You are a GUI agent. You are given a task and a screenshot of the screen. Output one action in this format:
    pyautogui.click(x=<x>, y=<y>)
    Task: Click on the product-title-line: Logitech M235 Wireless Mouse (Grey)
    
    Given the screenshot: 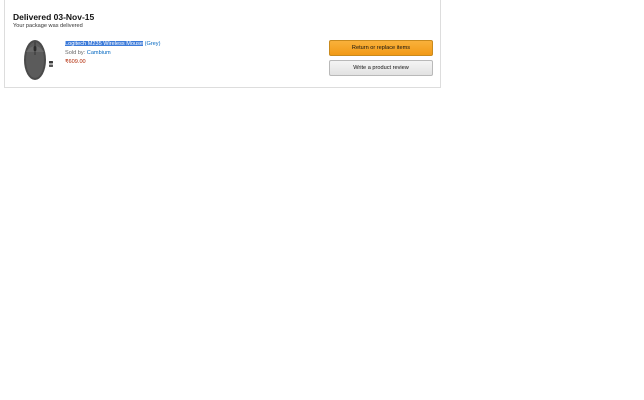 What is the action you would take?
    pyautogui.click(x=112, y=44)
    